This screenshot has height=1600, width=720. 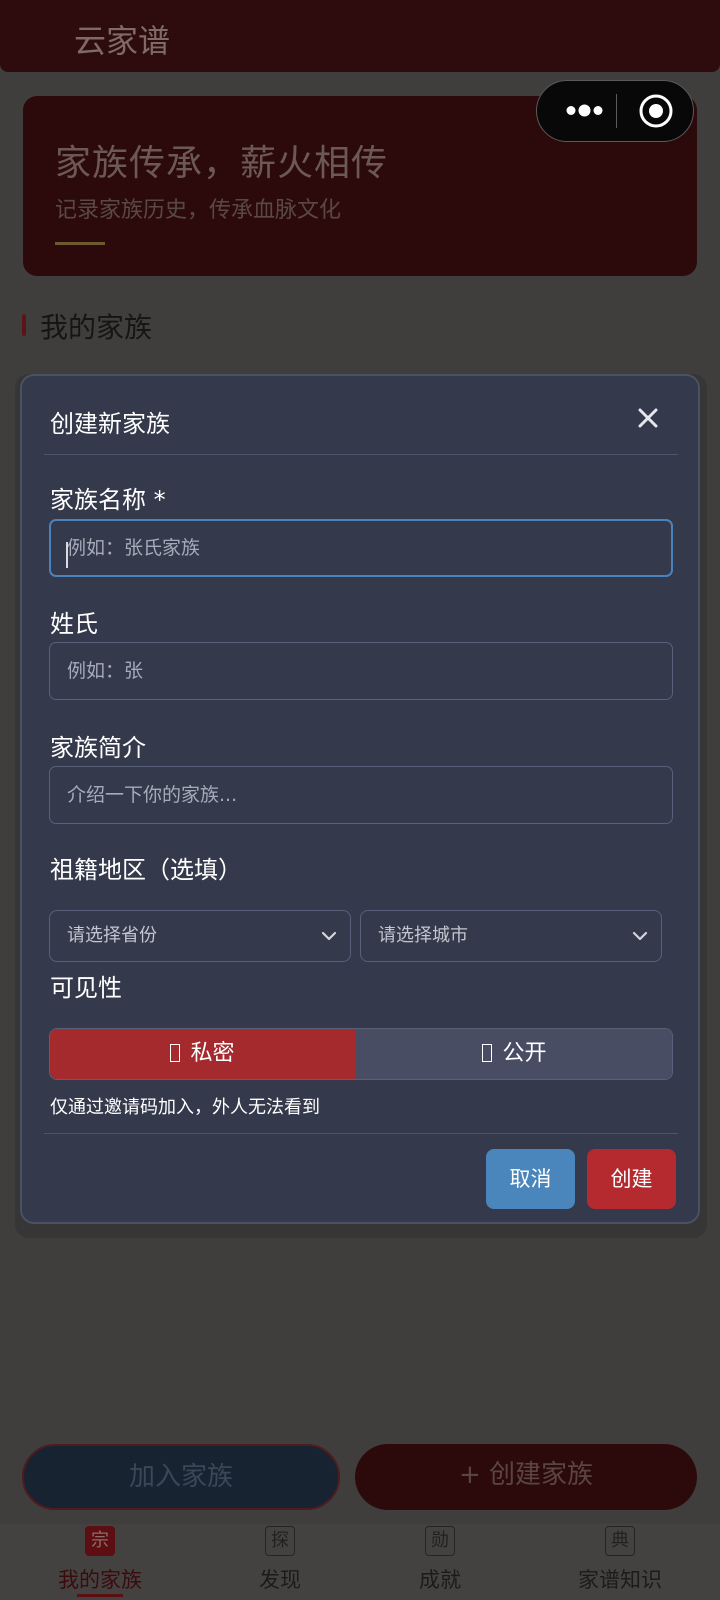 I want to click on region-label: 祖籍地区（选填）, so click(x=146, y=870).